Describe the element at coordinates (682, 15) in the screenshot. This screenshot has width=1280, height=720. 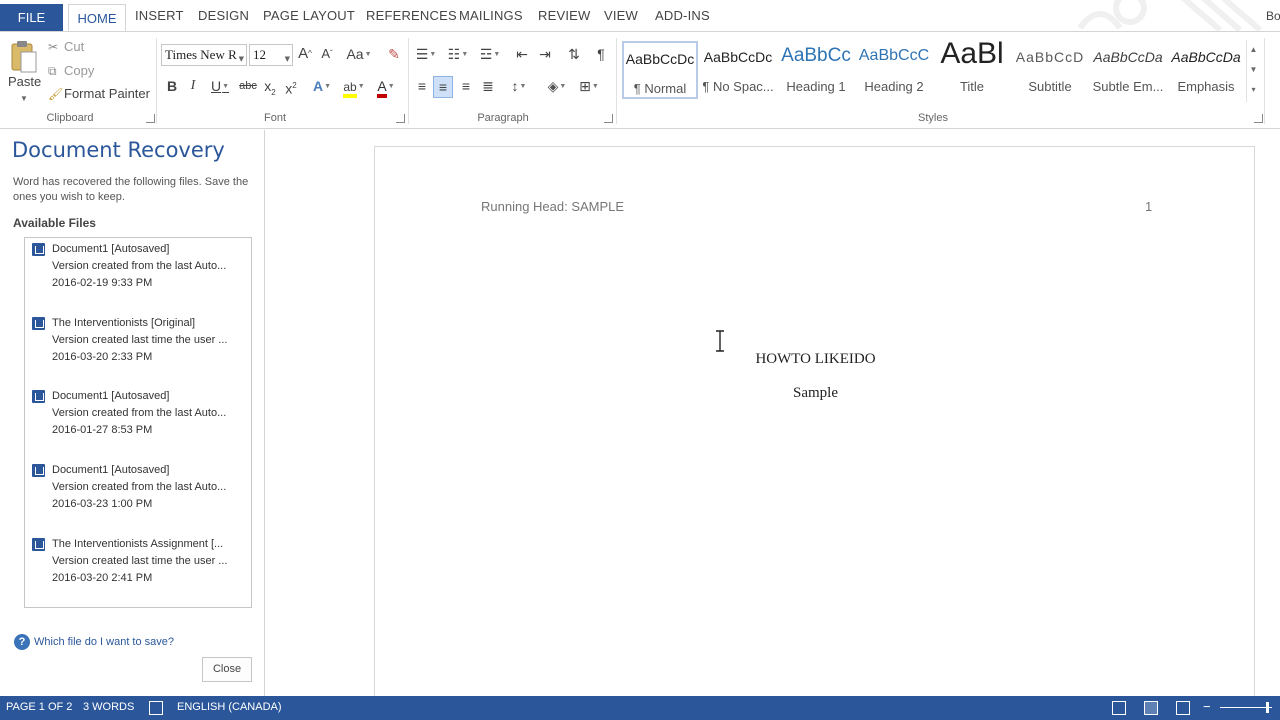
I see `tab-add-ins: ADD-INS` at that location.